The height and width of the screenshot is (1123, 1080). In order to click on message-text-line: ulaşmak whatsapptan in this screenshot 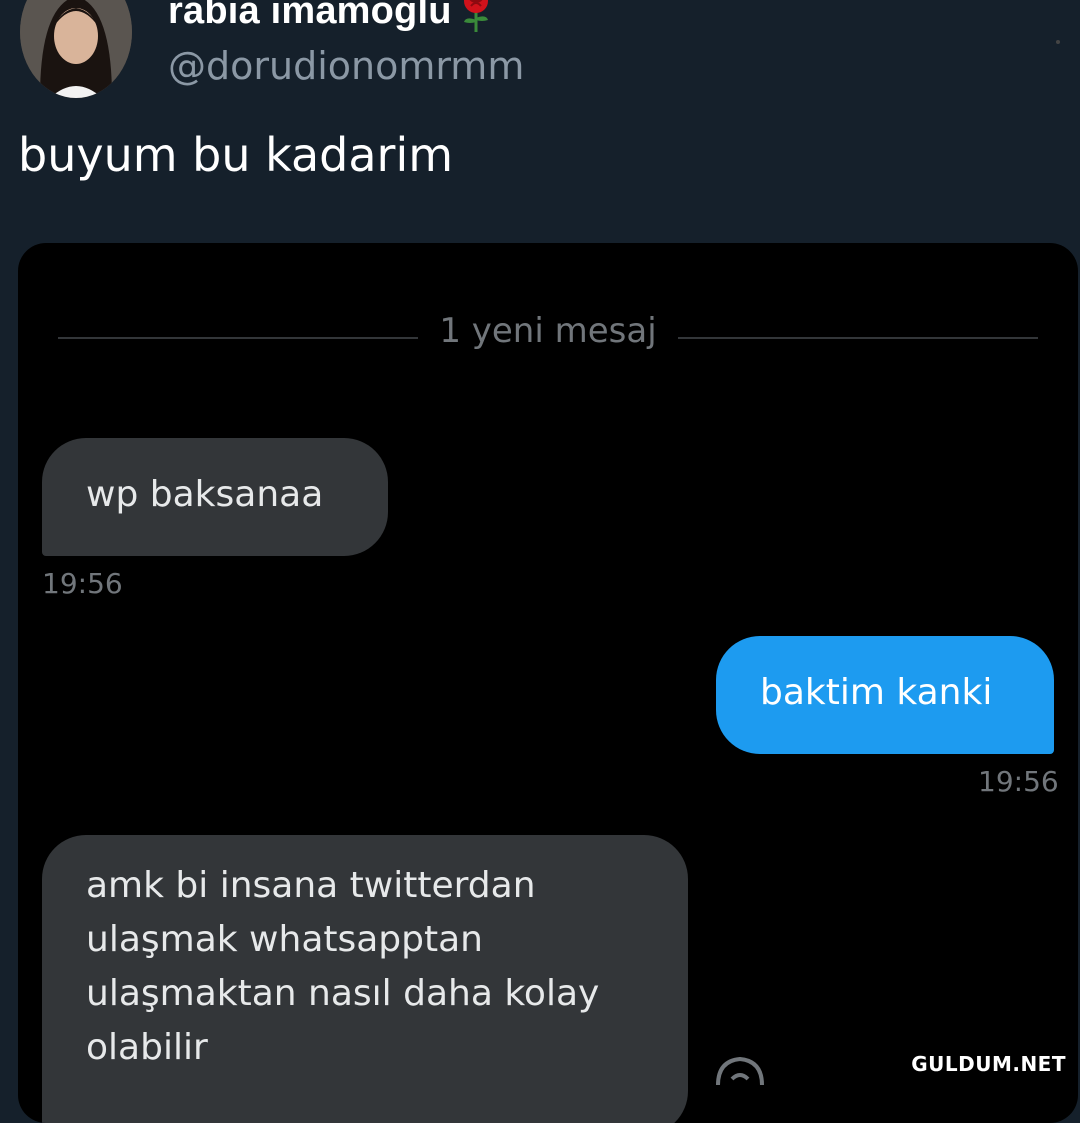, I will do `click(285, 939)`.